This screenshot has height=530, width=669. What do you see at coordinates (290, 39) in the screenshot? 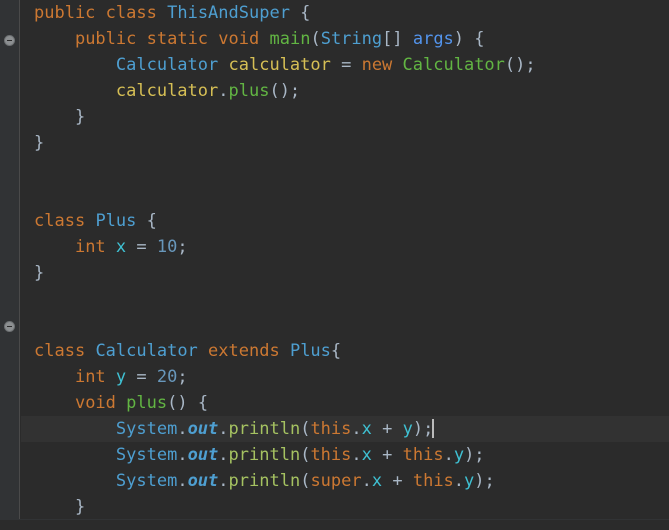
I see `token-method: main` at bounding box center [290, 39].